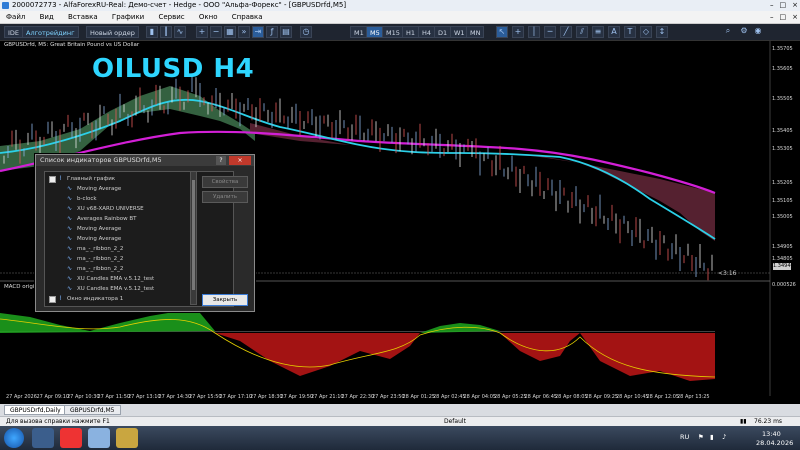  I want to click on vertical-line-icon: │, so click(534, 32).